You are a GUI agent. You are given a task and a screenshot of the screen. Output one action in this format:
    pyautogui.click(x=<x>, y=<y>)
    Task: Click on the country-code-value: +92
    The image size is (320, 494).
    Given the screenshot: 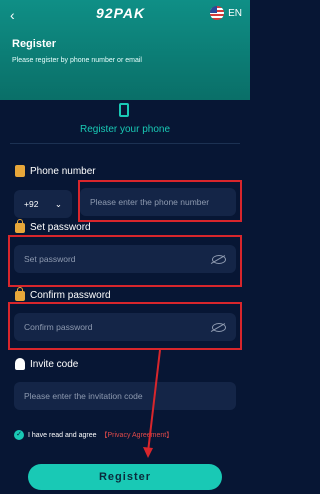 What is the action you would take?
    pyautogui.click(x=31, y=204)
    